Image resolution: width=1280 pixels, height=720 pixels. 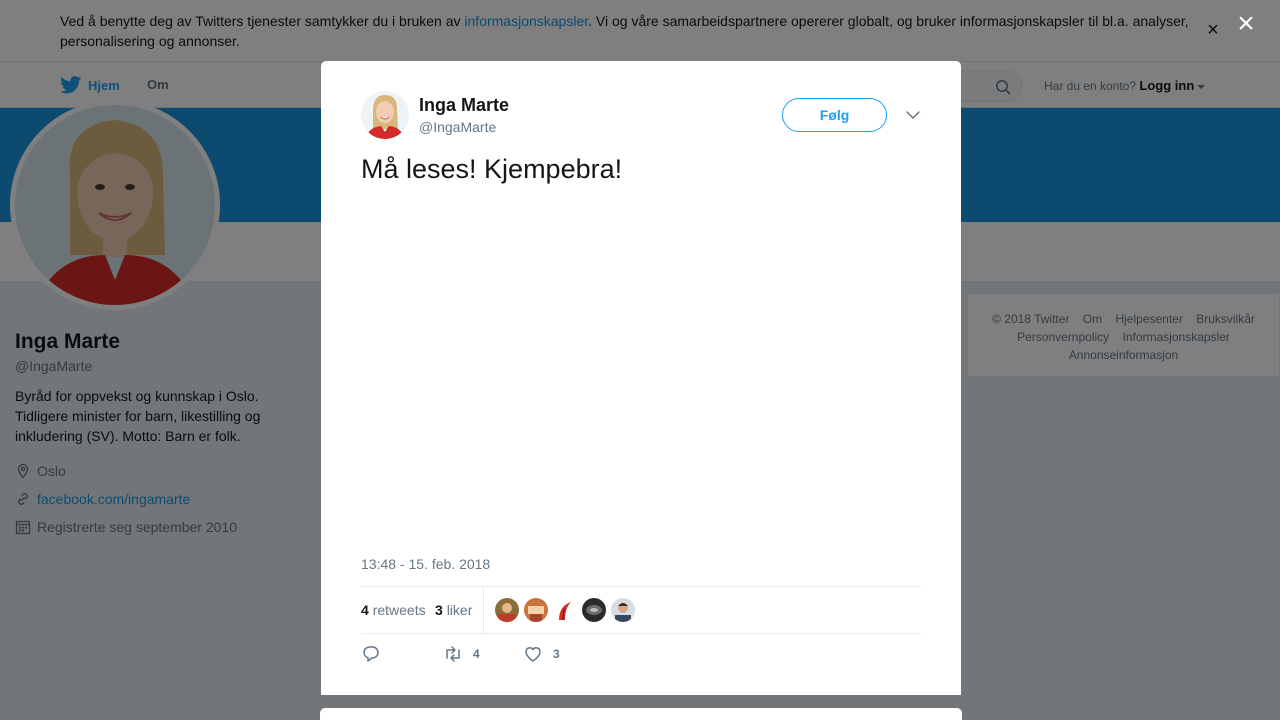 I want to click on next-tweet-peek, so click(x=641, y=714).